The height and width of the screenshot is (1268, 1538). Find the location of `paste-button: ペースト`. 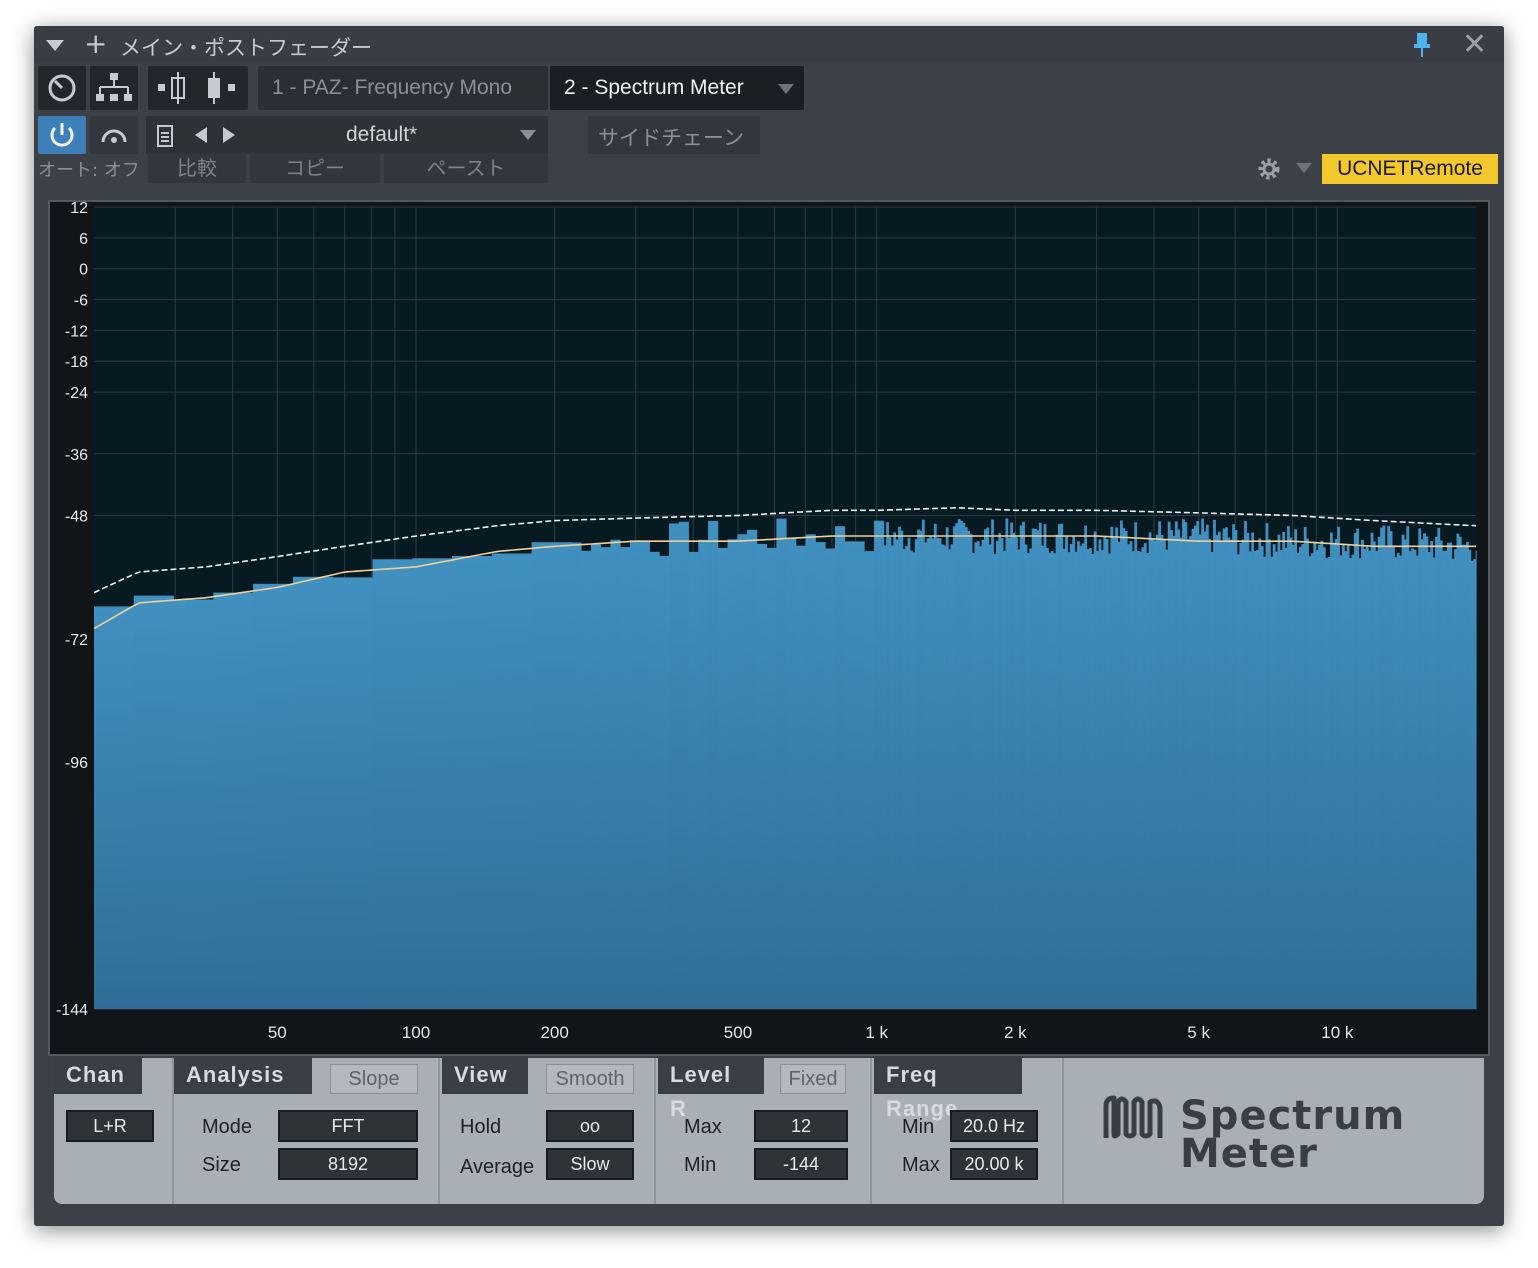

paste-button: ペースト is located at coordinates (466, 168).